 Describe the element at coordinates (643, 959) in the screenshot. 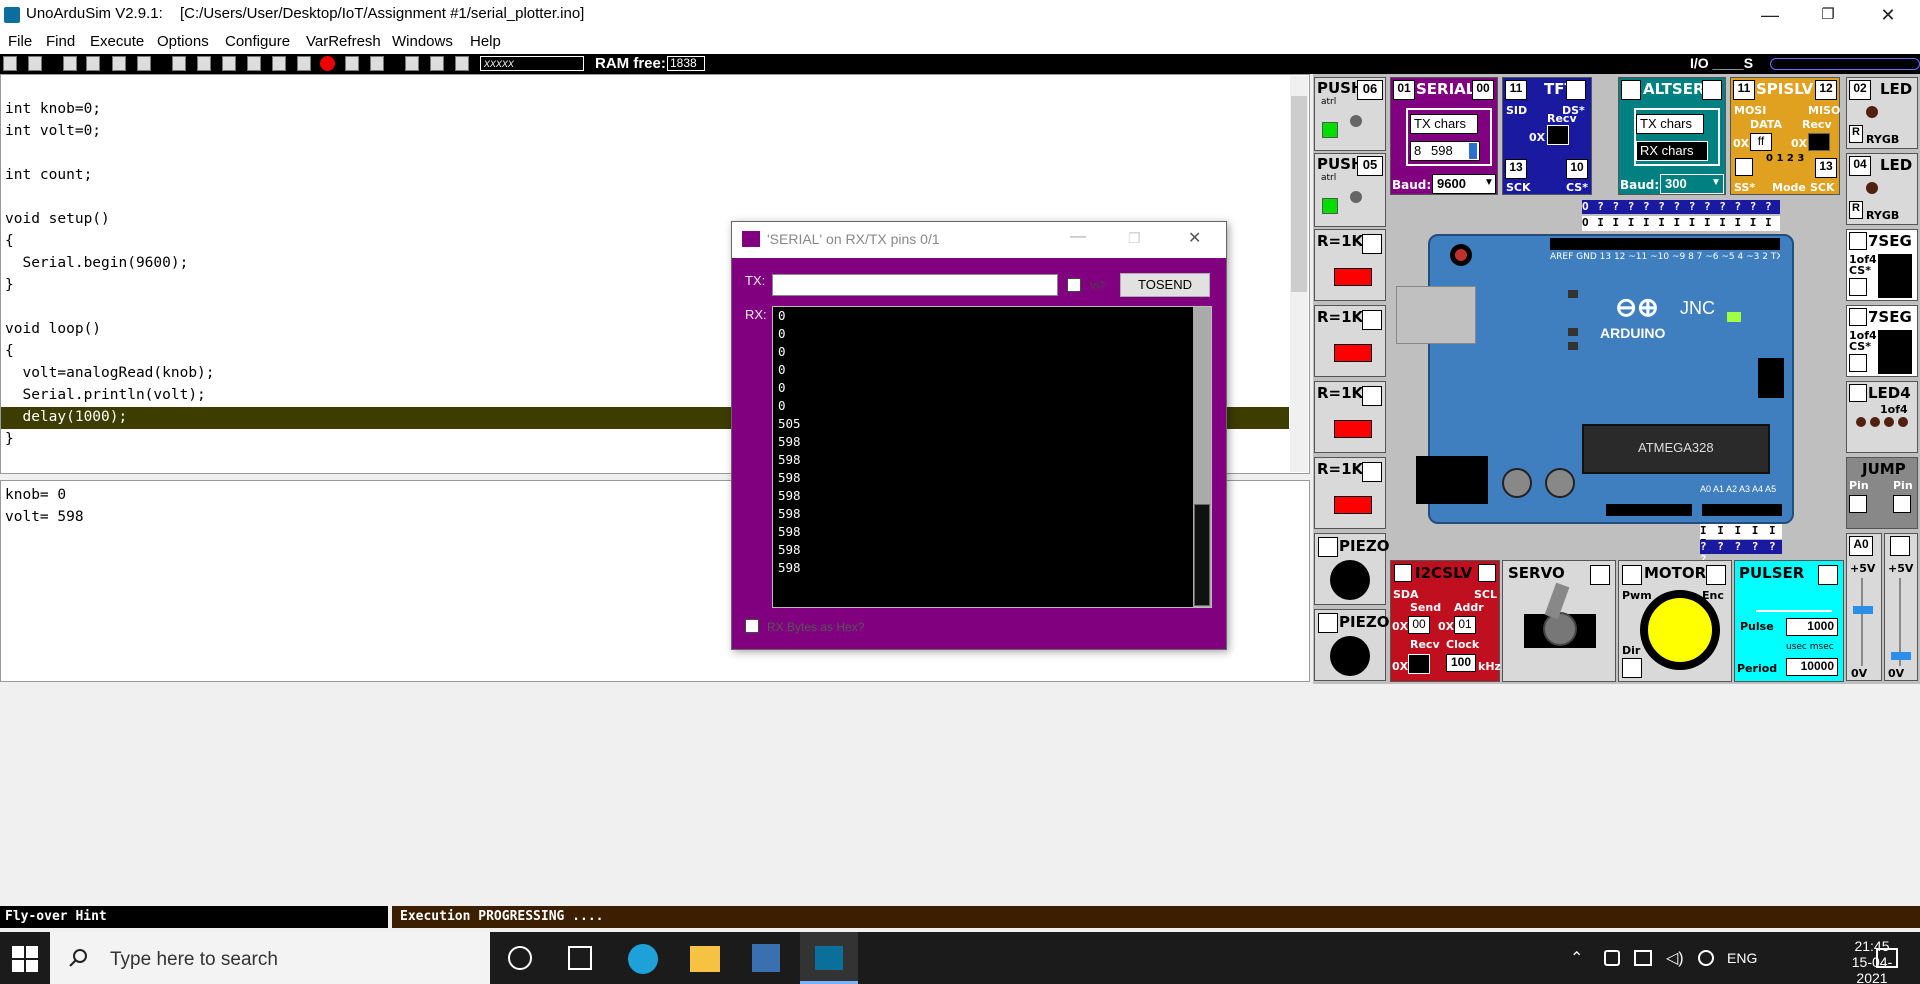

I see `edge-icon` at that location.